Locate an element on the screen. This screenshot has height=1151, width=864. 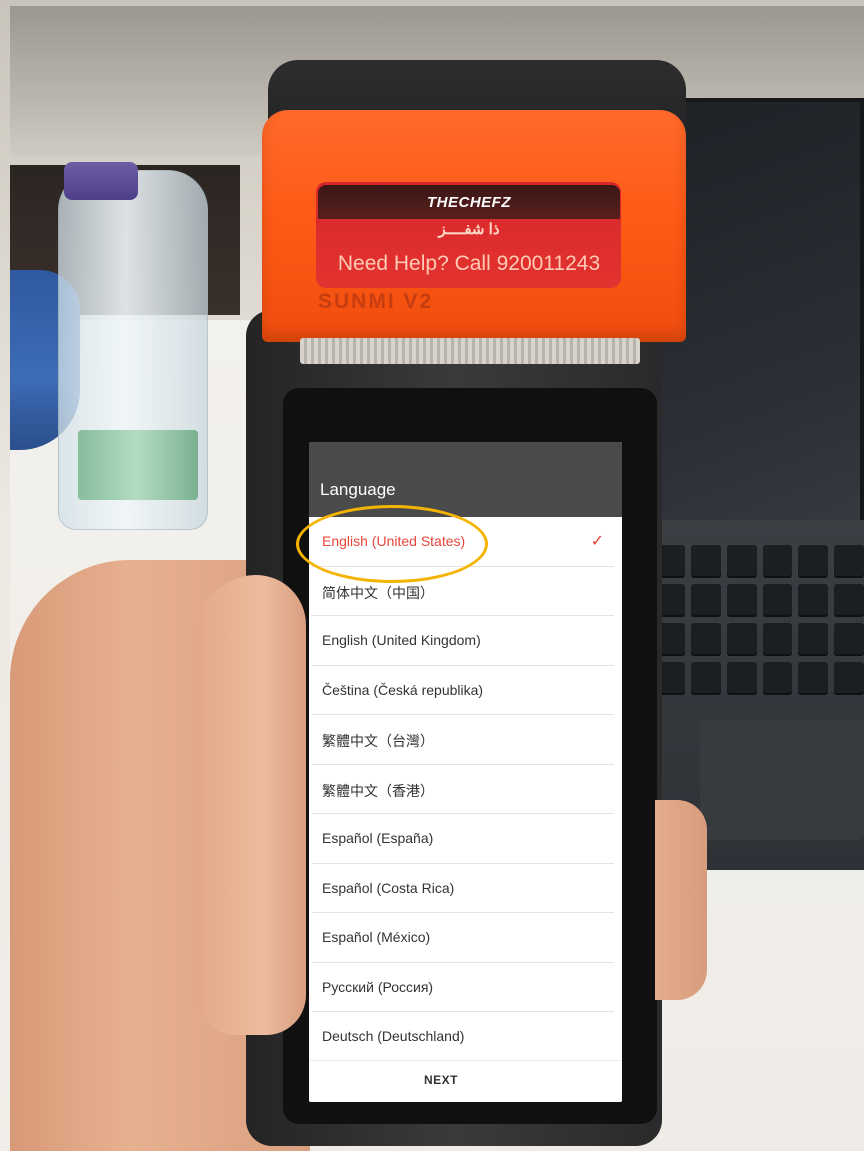
sticker-brand: THECHEFZ is located at coordinates (469, 202).